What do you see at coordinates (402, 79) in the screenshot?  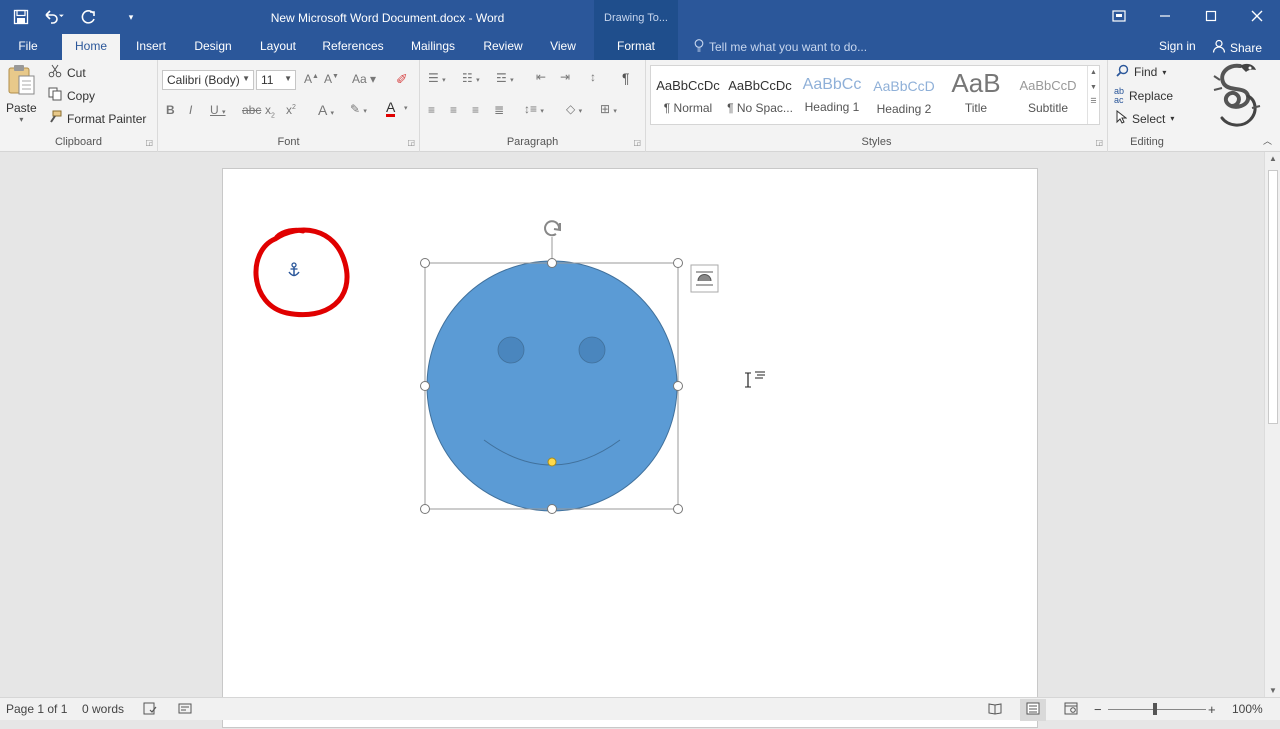 I see `clear-formatting-icon: ✐` at bounding box center [402, 79].